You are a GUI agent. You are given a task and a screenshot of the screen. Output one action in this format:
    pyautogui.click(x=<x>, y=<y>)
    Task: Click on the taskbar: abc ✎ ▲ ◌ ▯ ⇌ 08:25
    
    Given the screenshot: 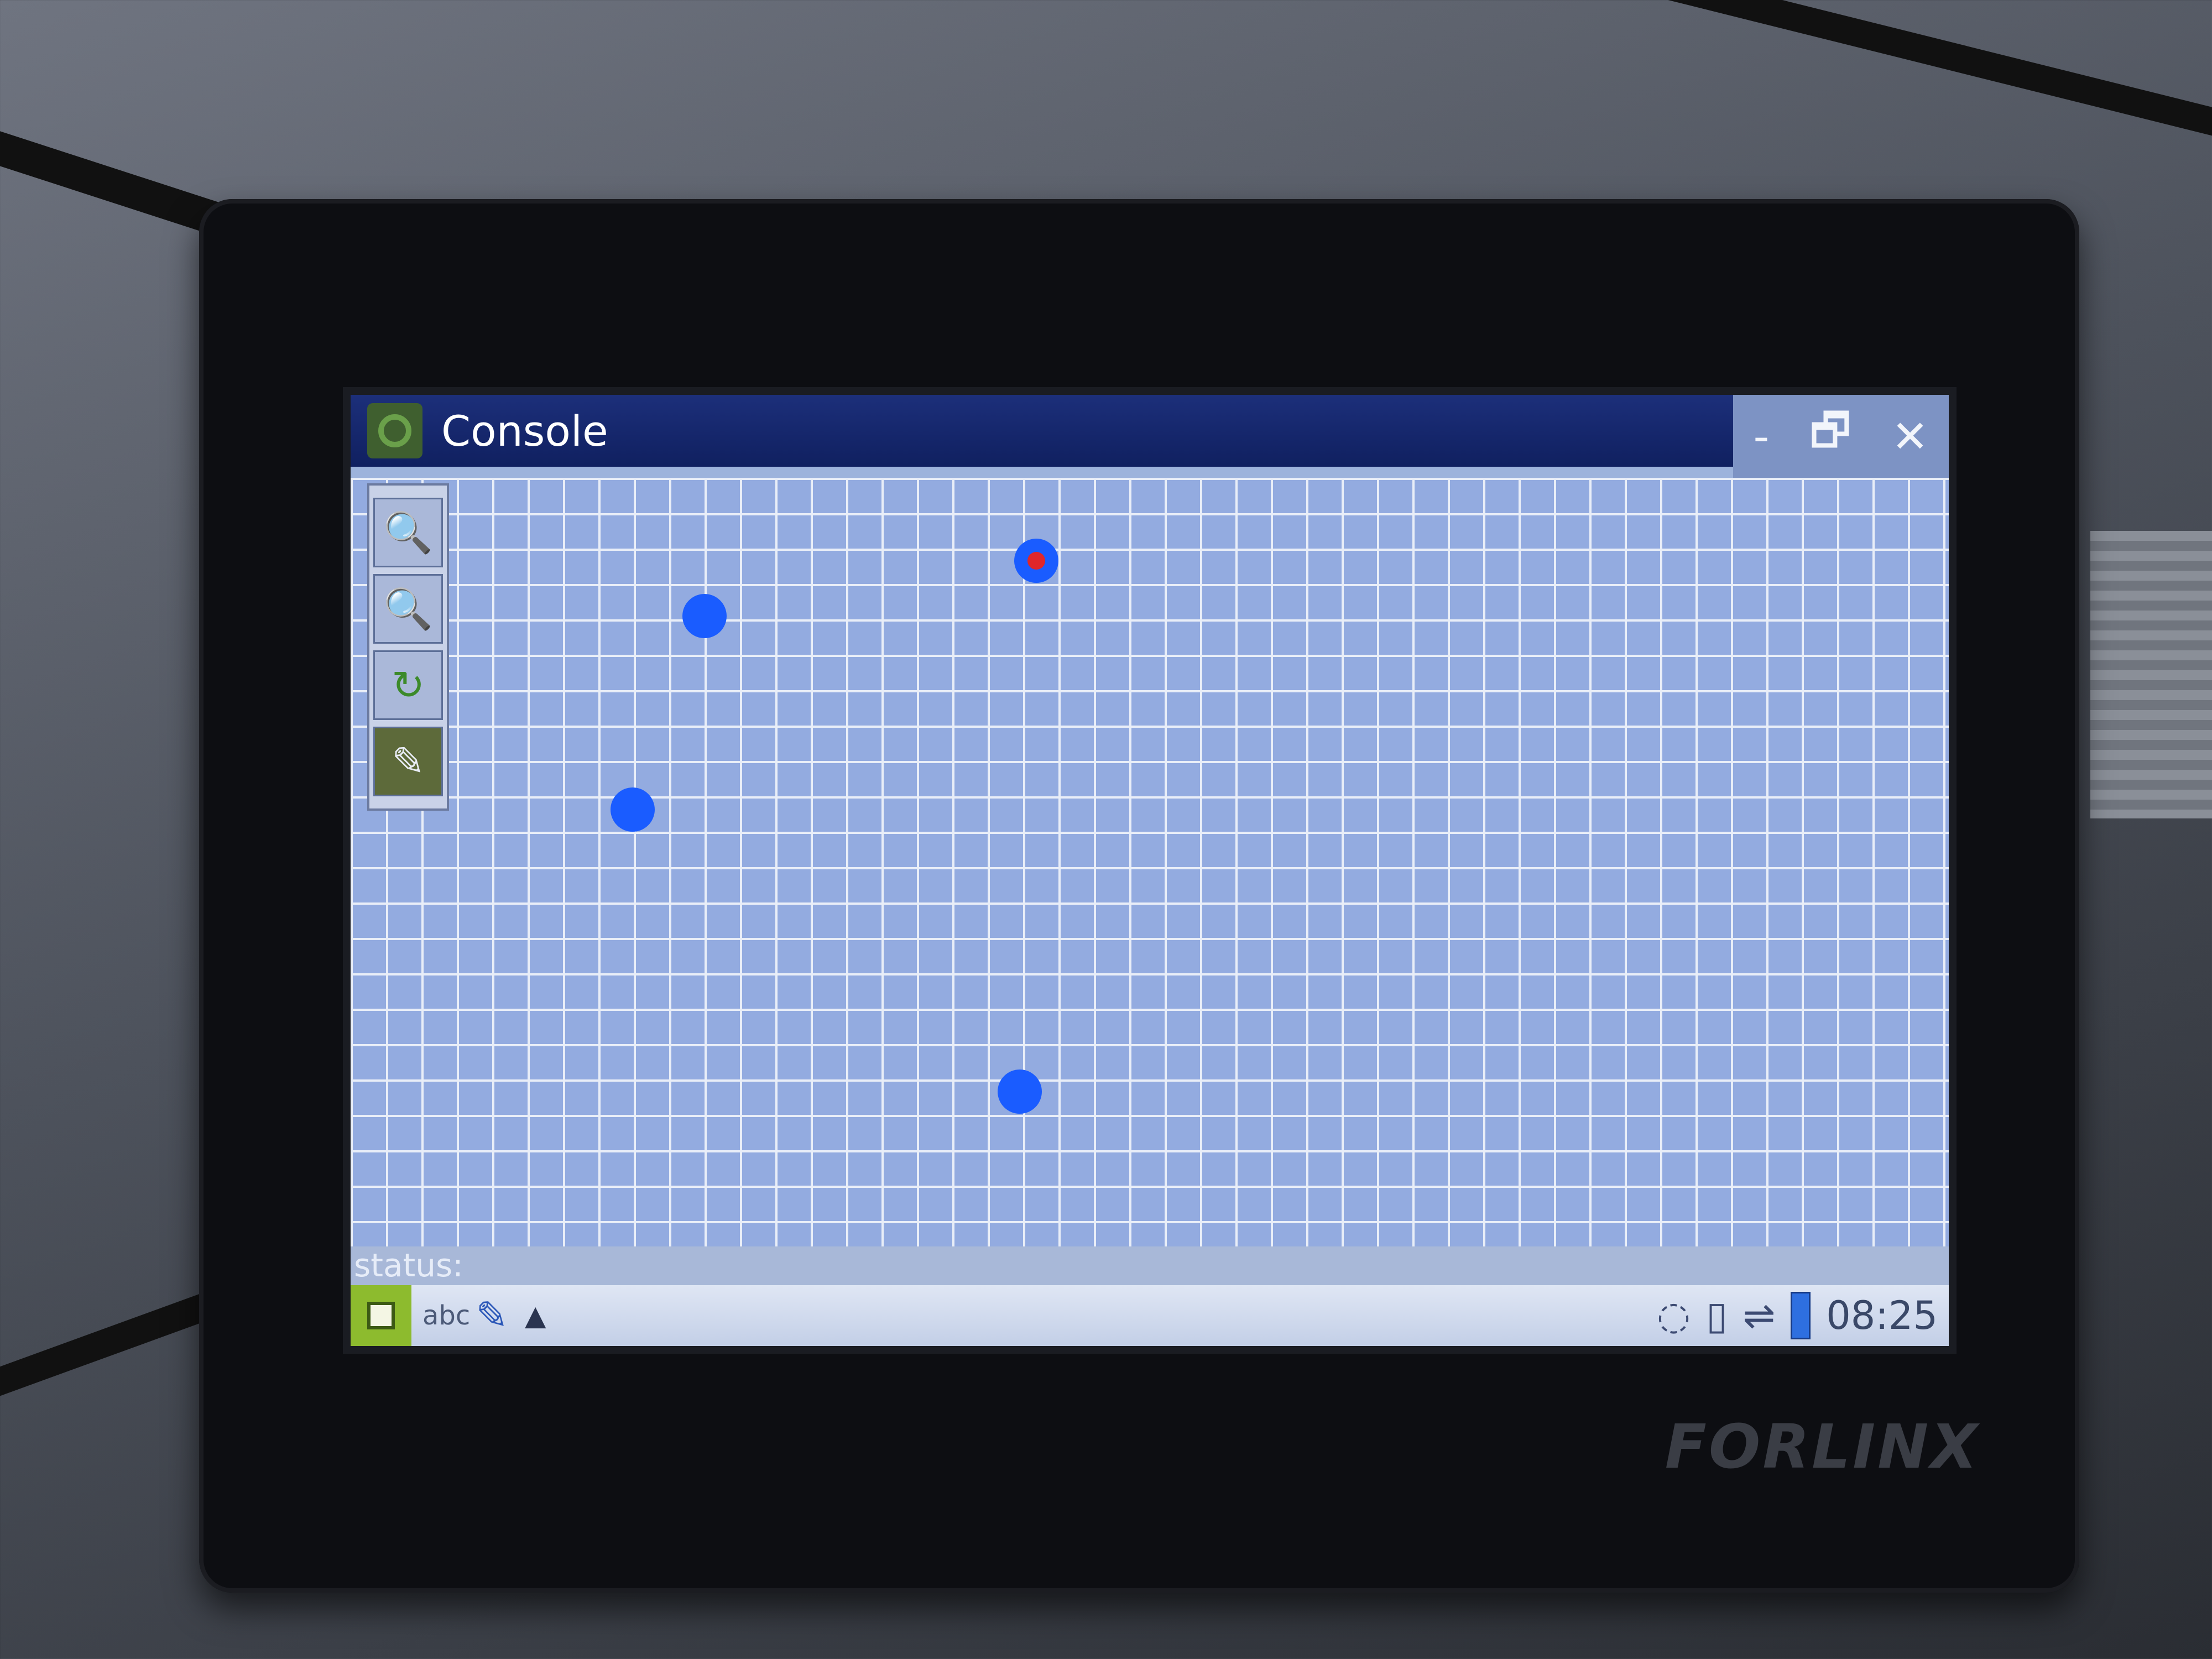 What is the action you would take?
    pyautogui.click(x=1150, y=1316)
    